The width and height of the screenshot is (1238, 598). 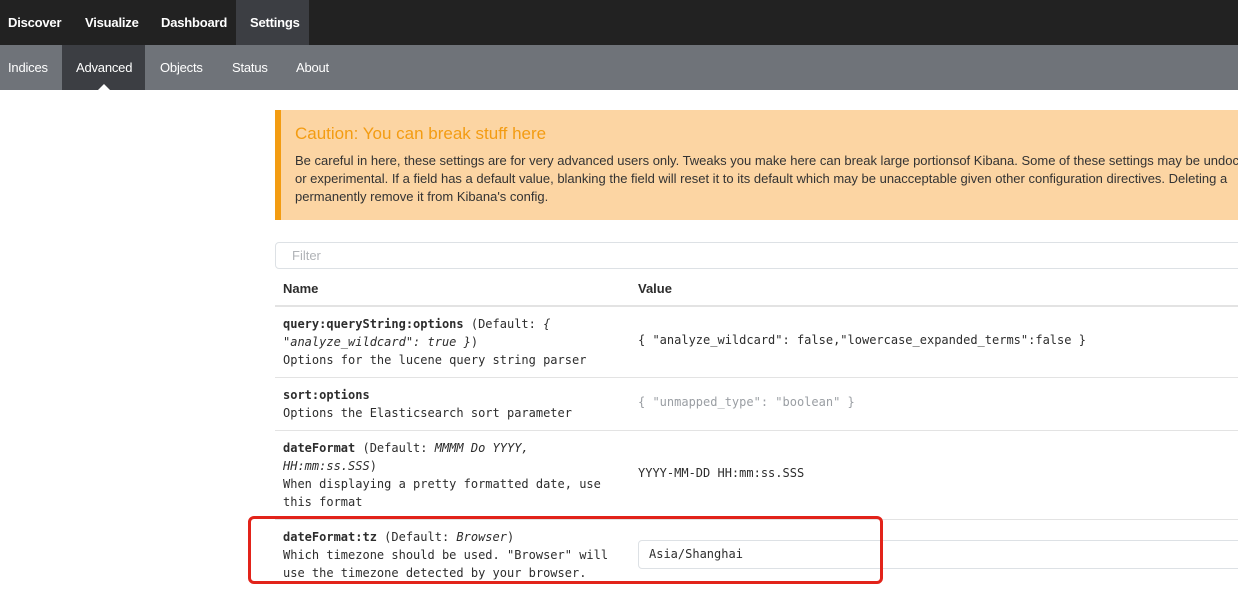 I want to click on setting-description: Options the Elasticsearch sort parameter, so click(x=427, y=413).